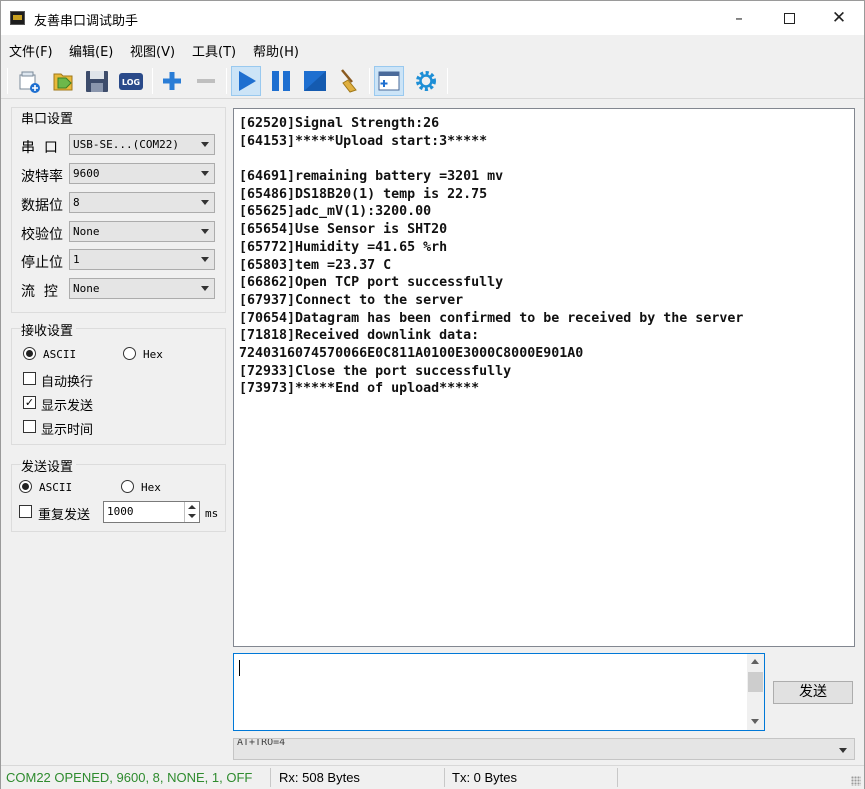 The width and height of the screenshot is (865, 789). Describe the element at coordinates (351, 300) in the screenshot. I see `log-line: [67937]Connect to the server` at that location.